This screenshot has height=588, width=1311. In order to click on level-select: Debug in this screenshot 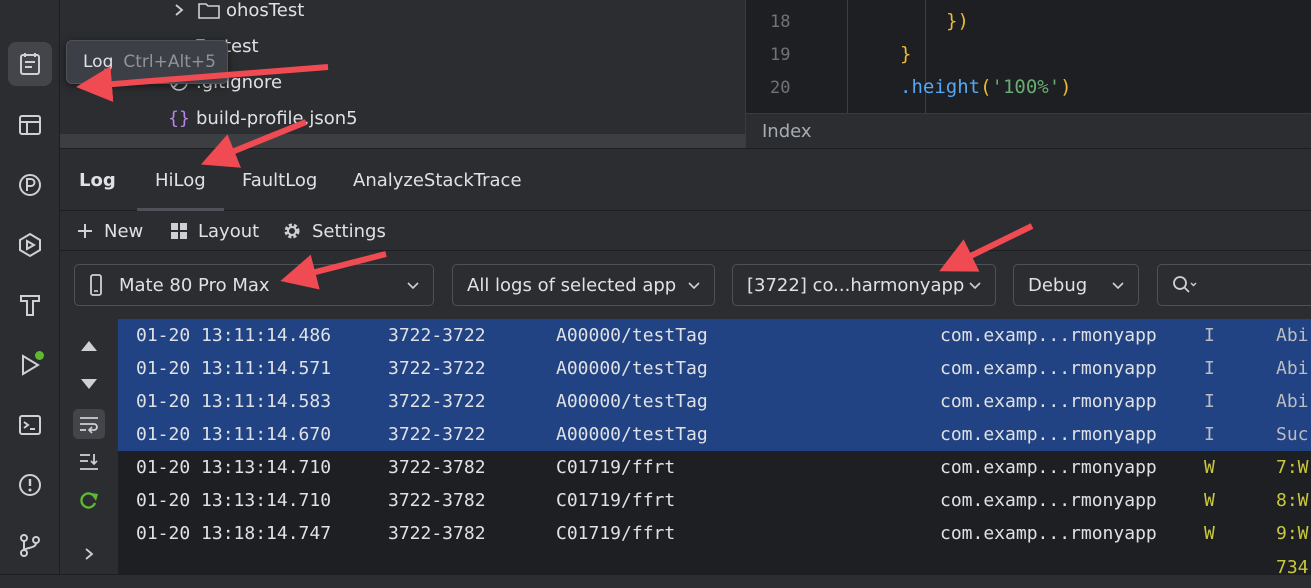, I will do `click(1076, 285)`.